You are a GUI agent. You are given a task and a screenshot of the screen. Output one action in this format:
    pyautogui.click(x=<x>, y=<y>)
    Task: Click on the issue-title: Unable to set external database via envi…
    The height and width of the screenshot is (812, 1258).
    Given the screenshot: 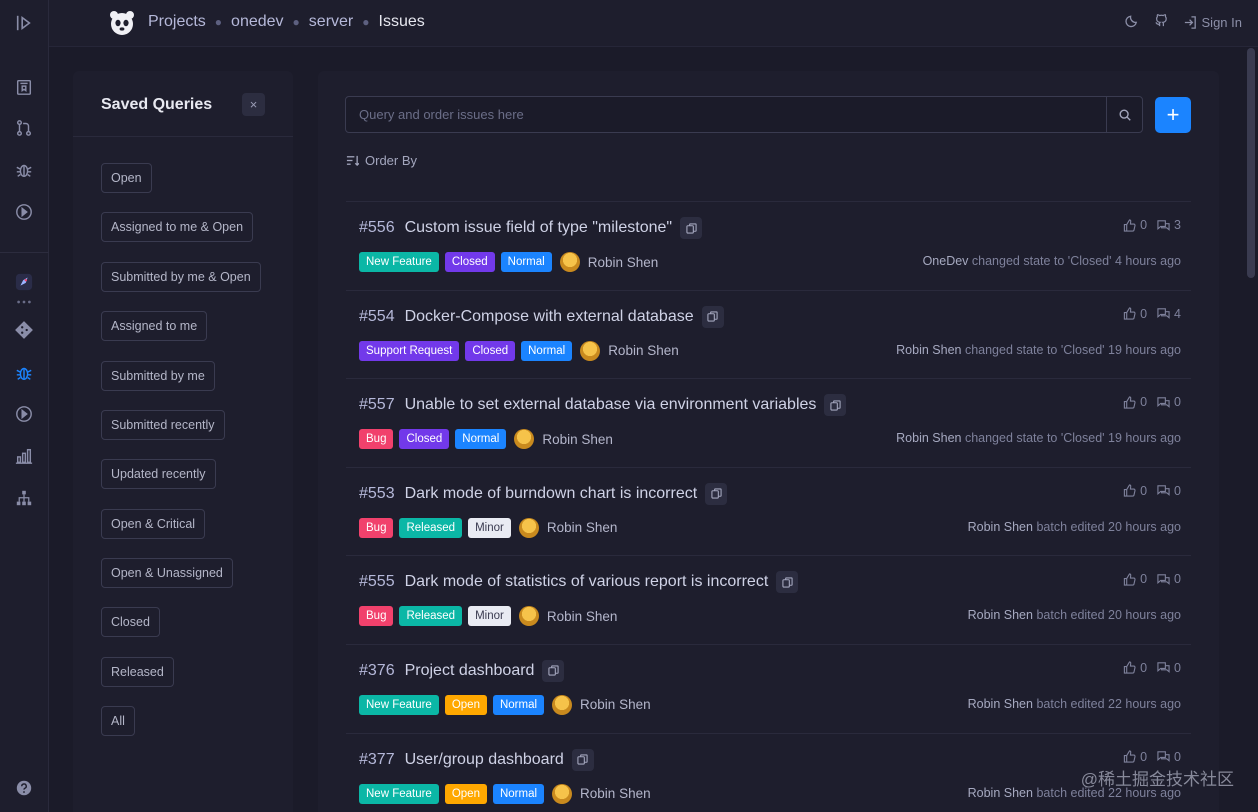 What is the action you would take?
    pyautogui.click(x=611, y=405)
    